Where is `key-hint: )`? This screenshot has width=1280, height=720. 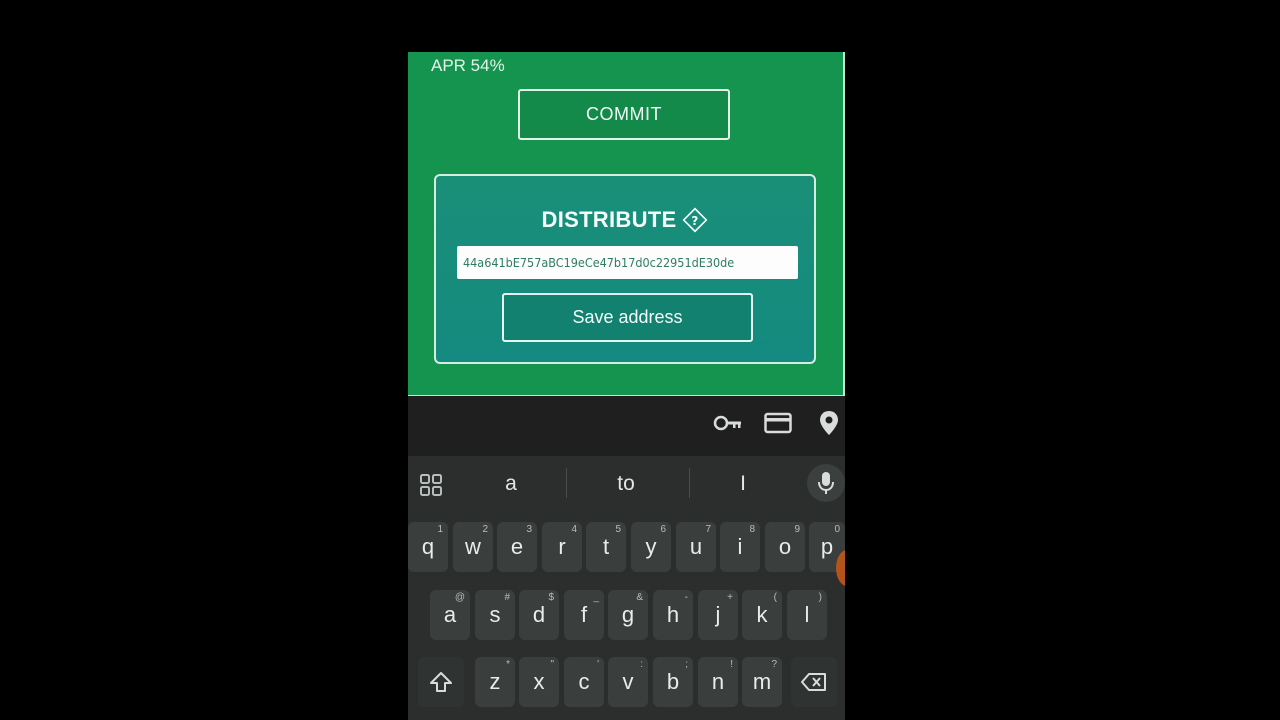 key-hint: ) is located at coordinates (820, 597).